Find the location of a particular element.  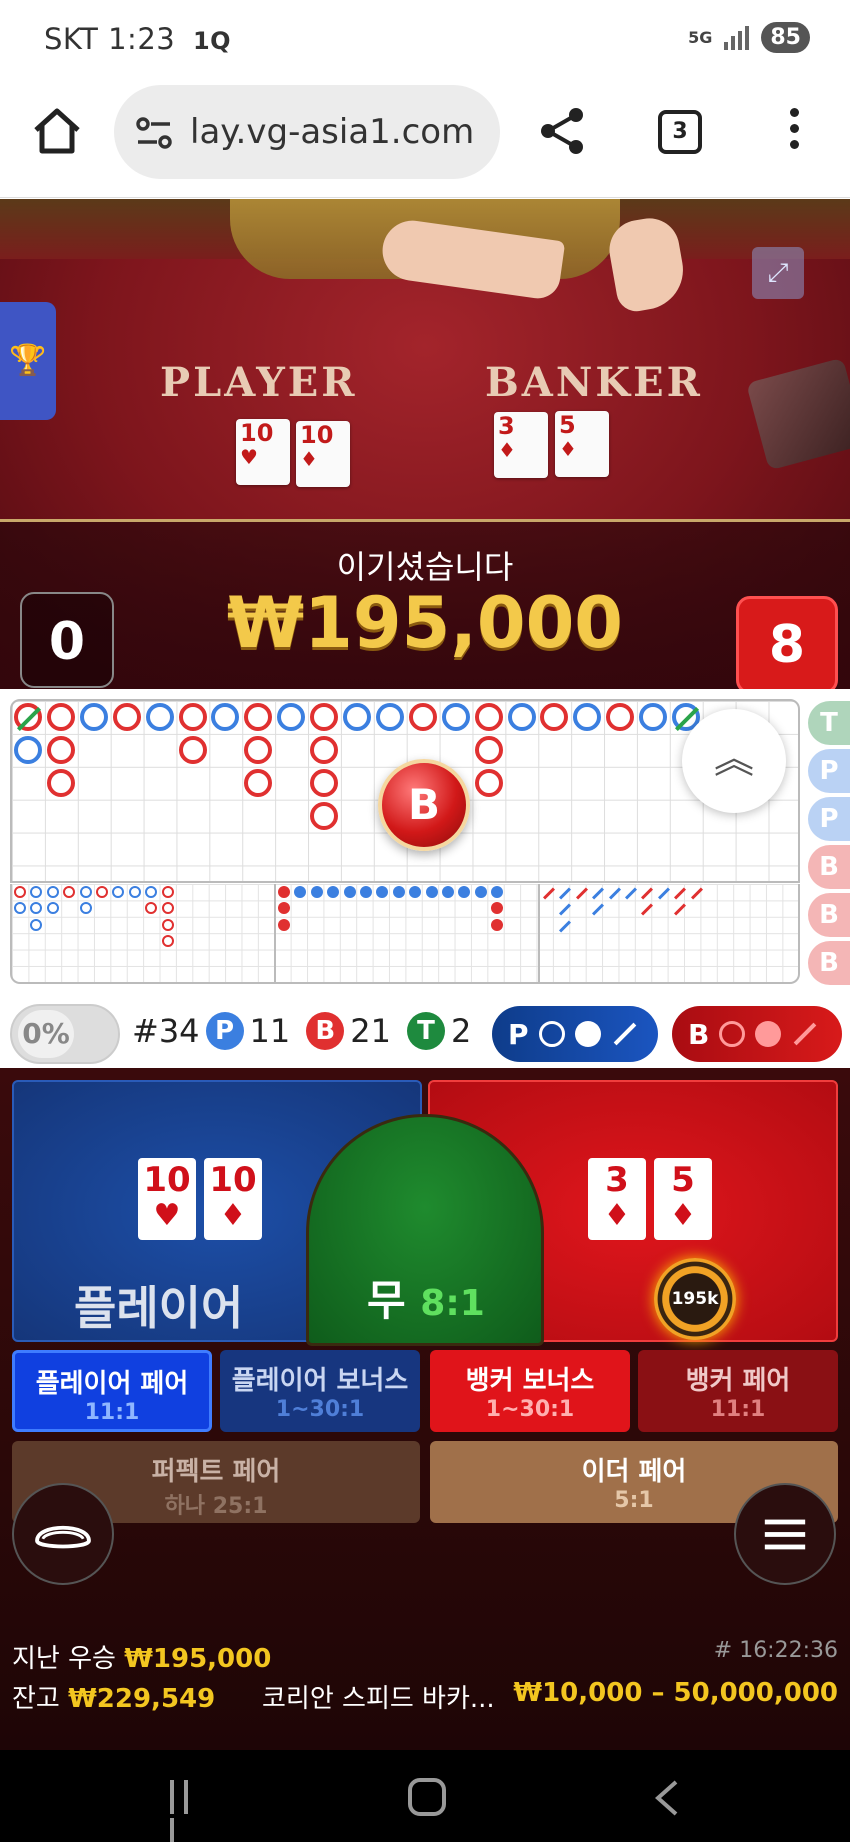

share-icon is located at coordinates (562, 131).